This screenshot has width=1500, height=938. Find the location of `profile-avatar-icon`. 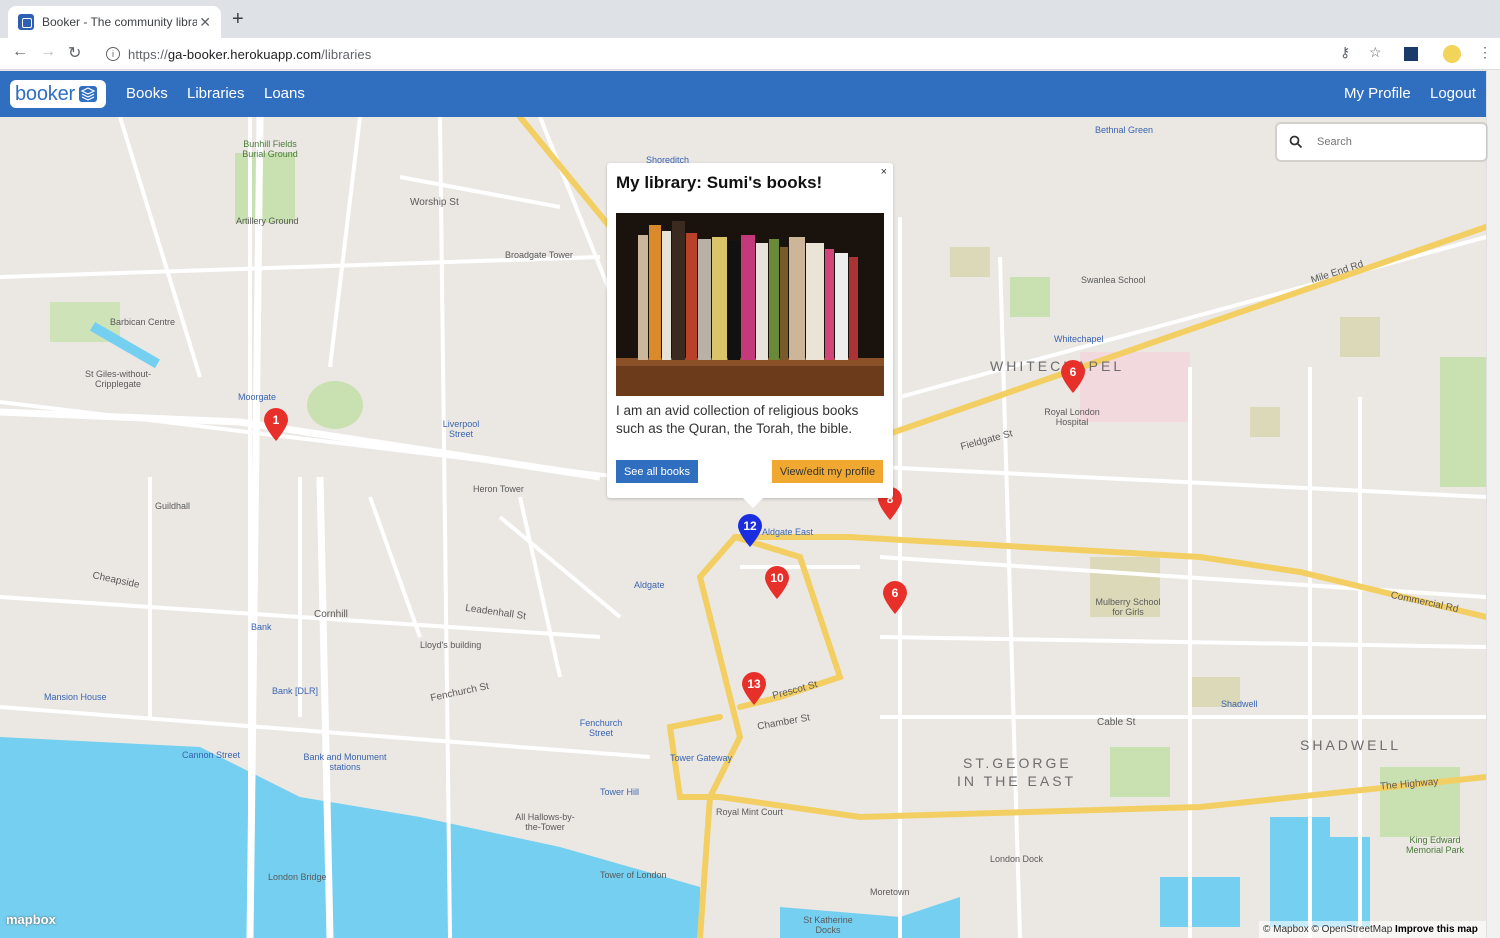

profile-avatar-icon is located at coordinates (1452, 54).